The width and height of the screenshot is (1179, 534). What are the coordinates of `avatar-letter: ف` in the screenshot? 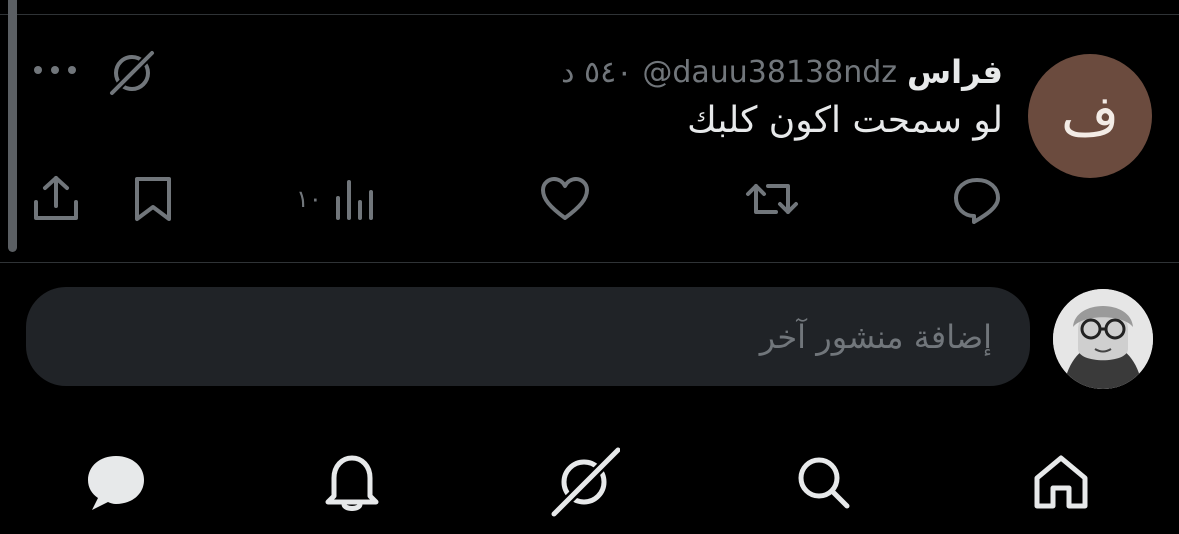 It's located at (1090, 116).